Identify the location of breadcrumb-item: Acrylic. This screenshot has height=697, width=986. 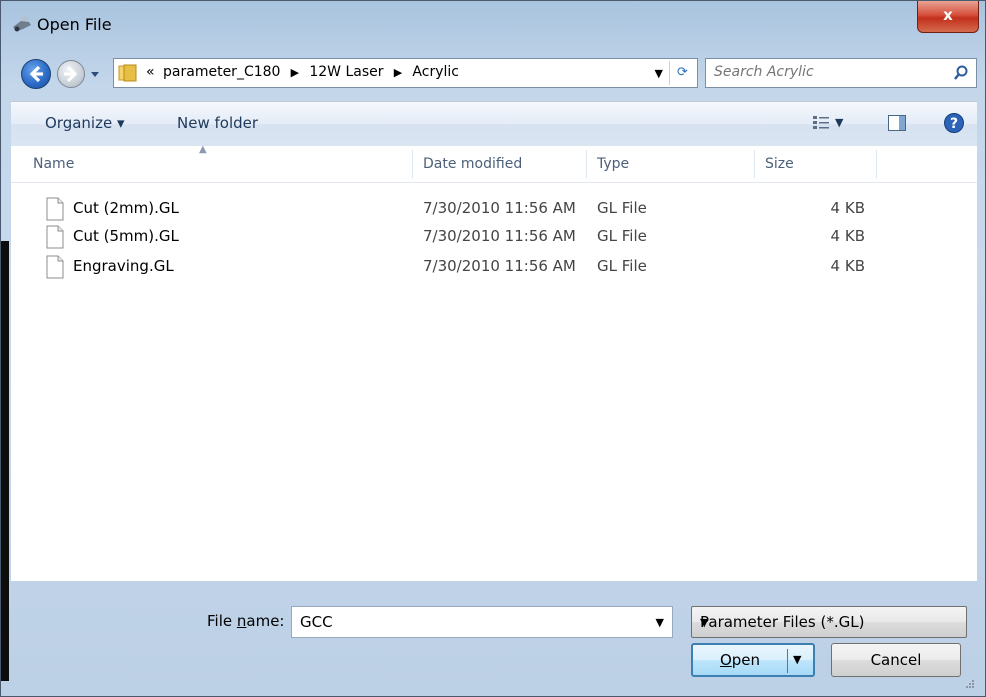
(435, 72).